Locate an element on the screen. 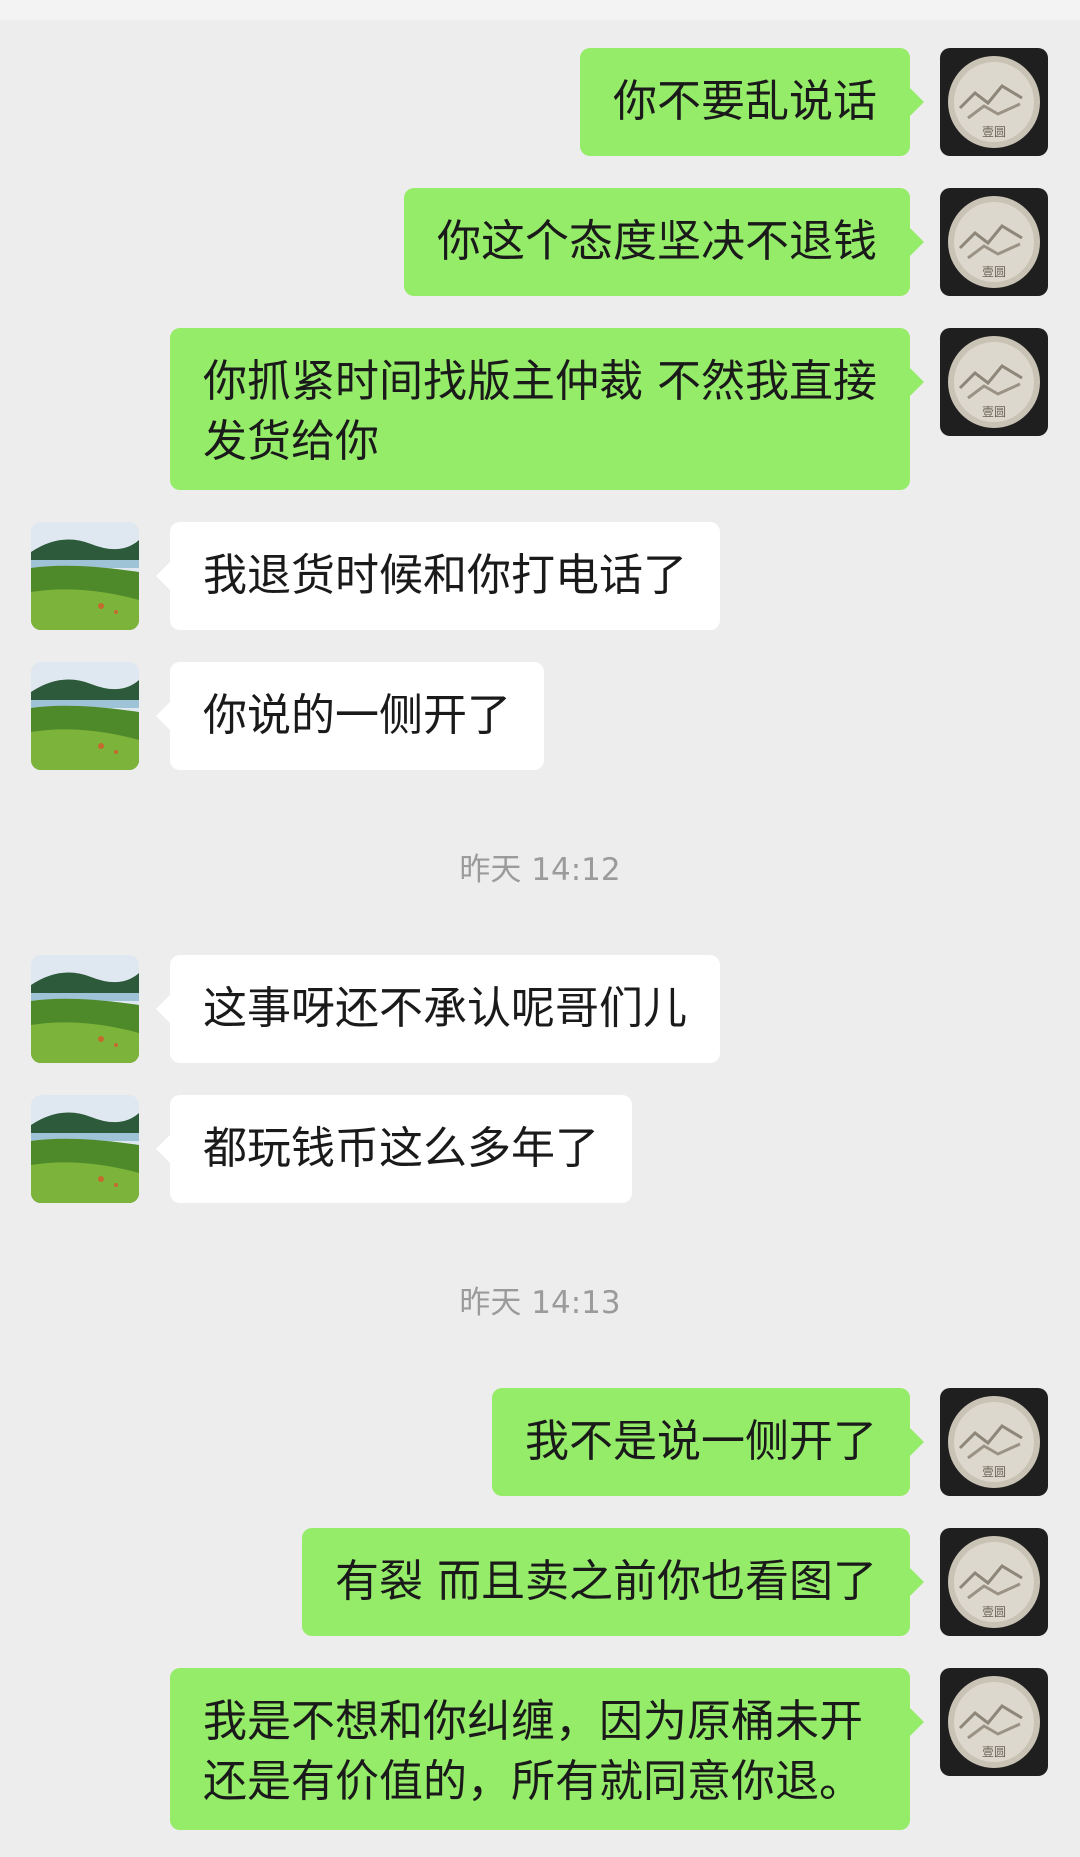 The image size is (1080, 1857). message-text: 我是不想和你纠缠，因为原桶未开还是有价值的，所有就同意你退。 is located at coordinates (533, 1751).